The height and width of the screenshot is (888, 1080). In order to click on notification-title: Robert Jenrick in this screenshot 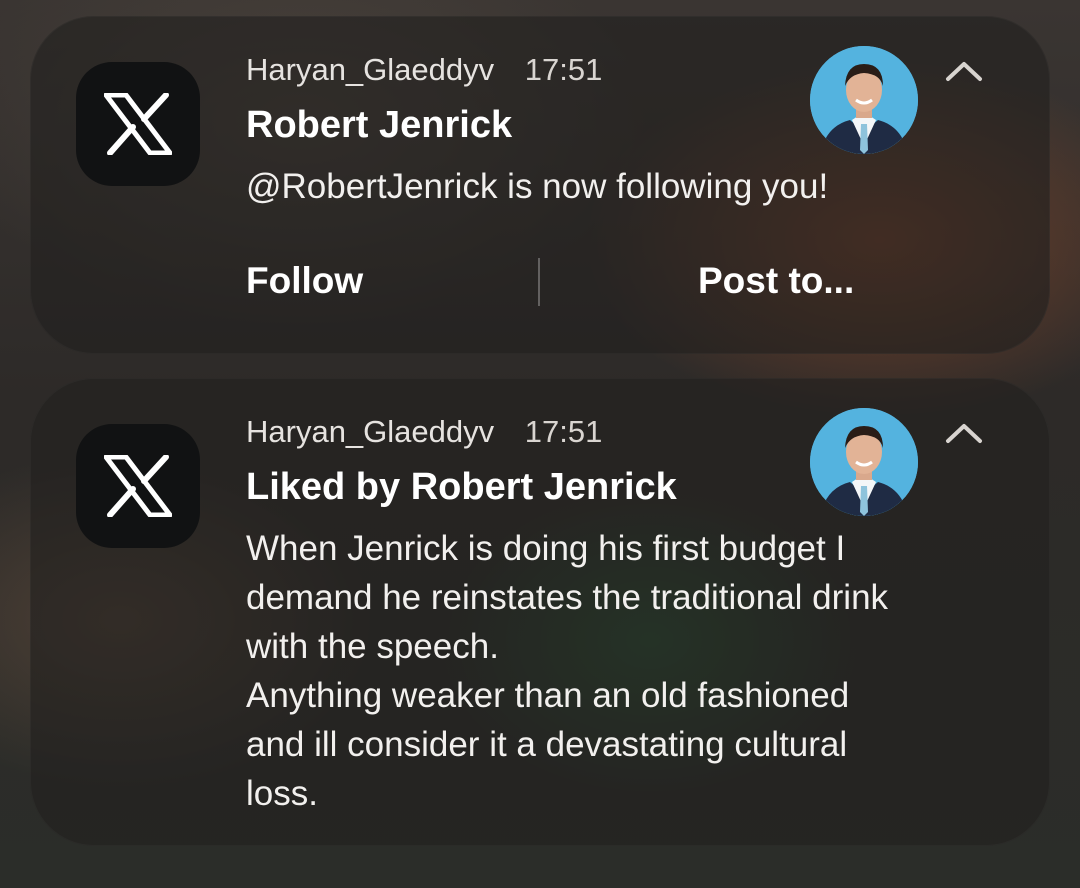, I will do `click(379, 125)`.